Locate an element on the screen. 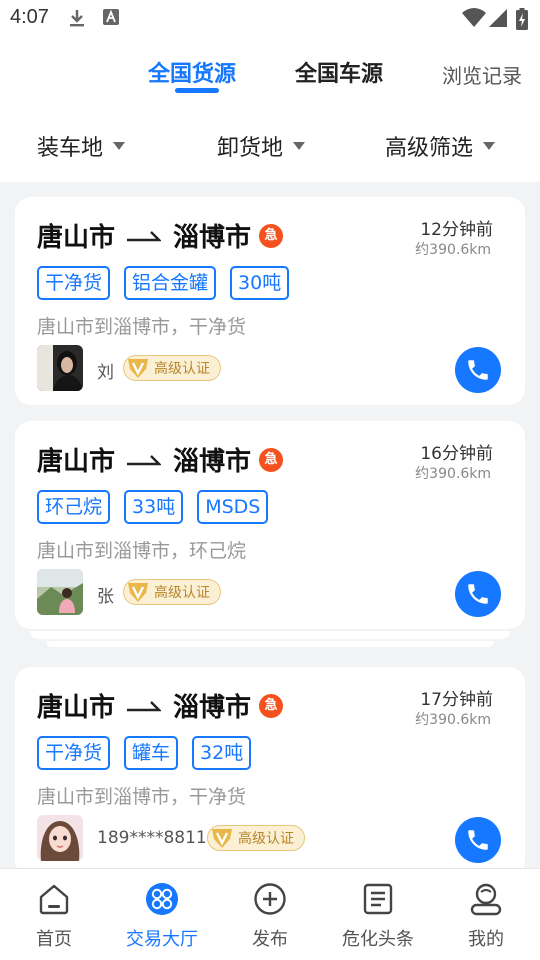 The width and height of the screenshot is (540, 960). post-time: 16分钟前 is located at coordinates (456, 454).